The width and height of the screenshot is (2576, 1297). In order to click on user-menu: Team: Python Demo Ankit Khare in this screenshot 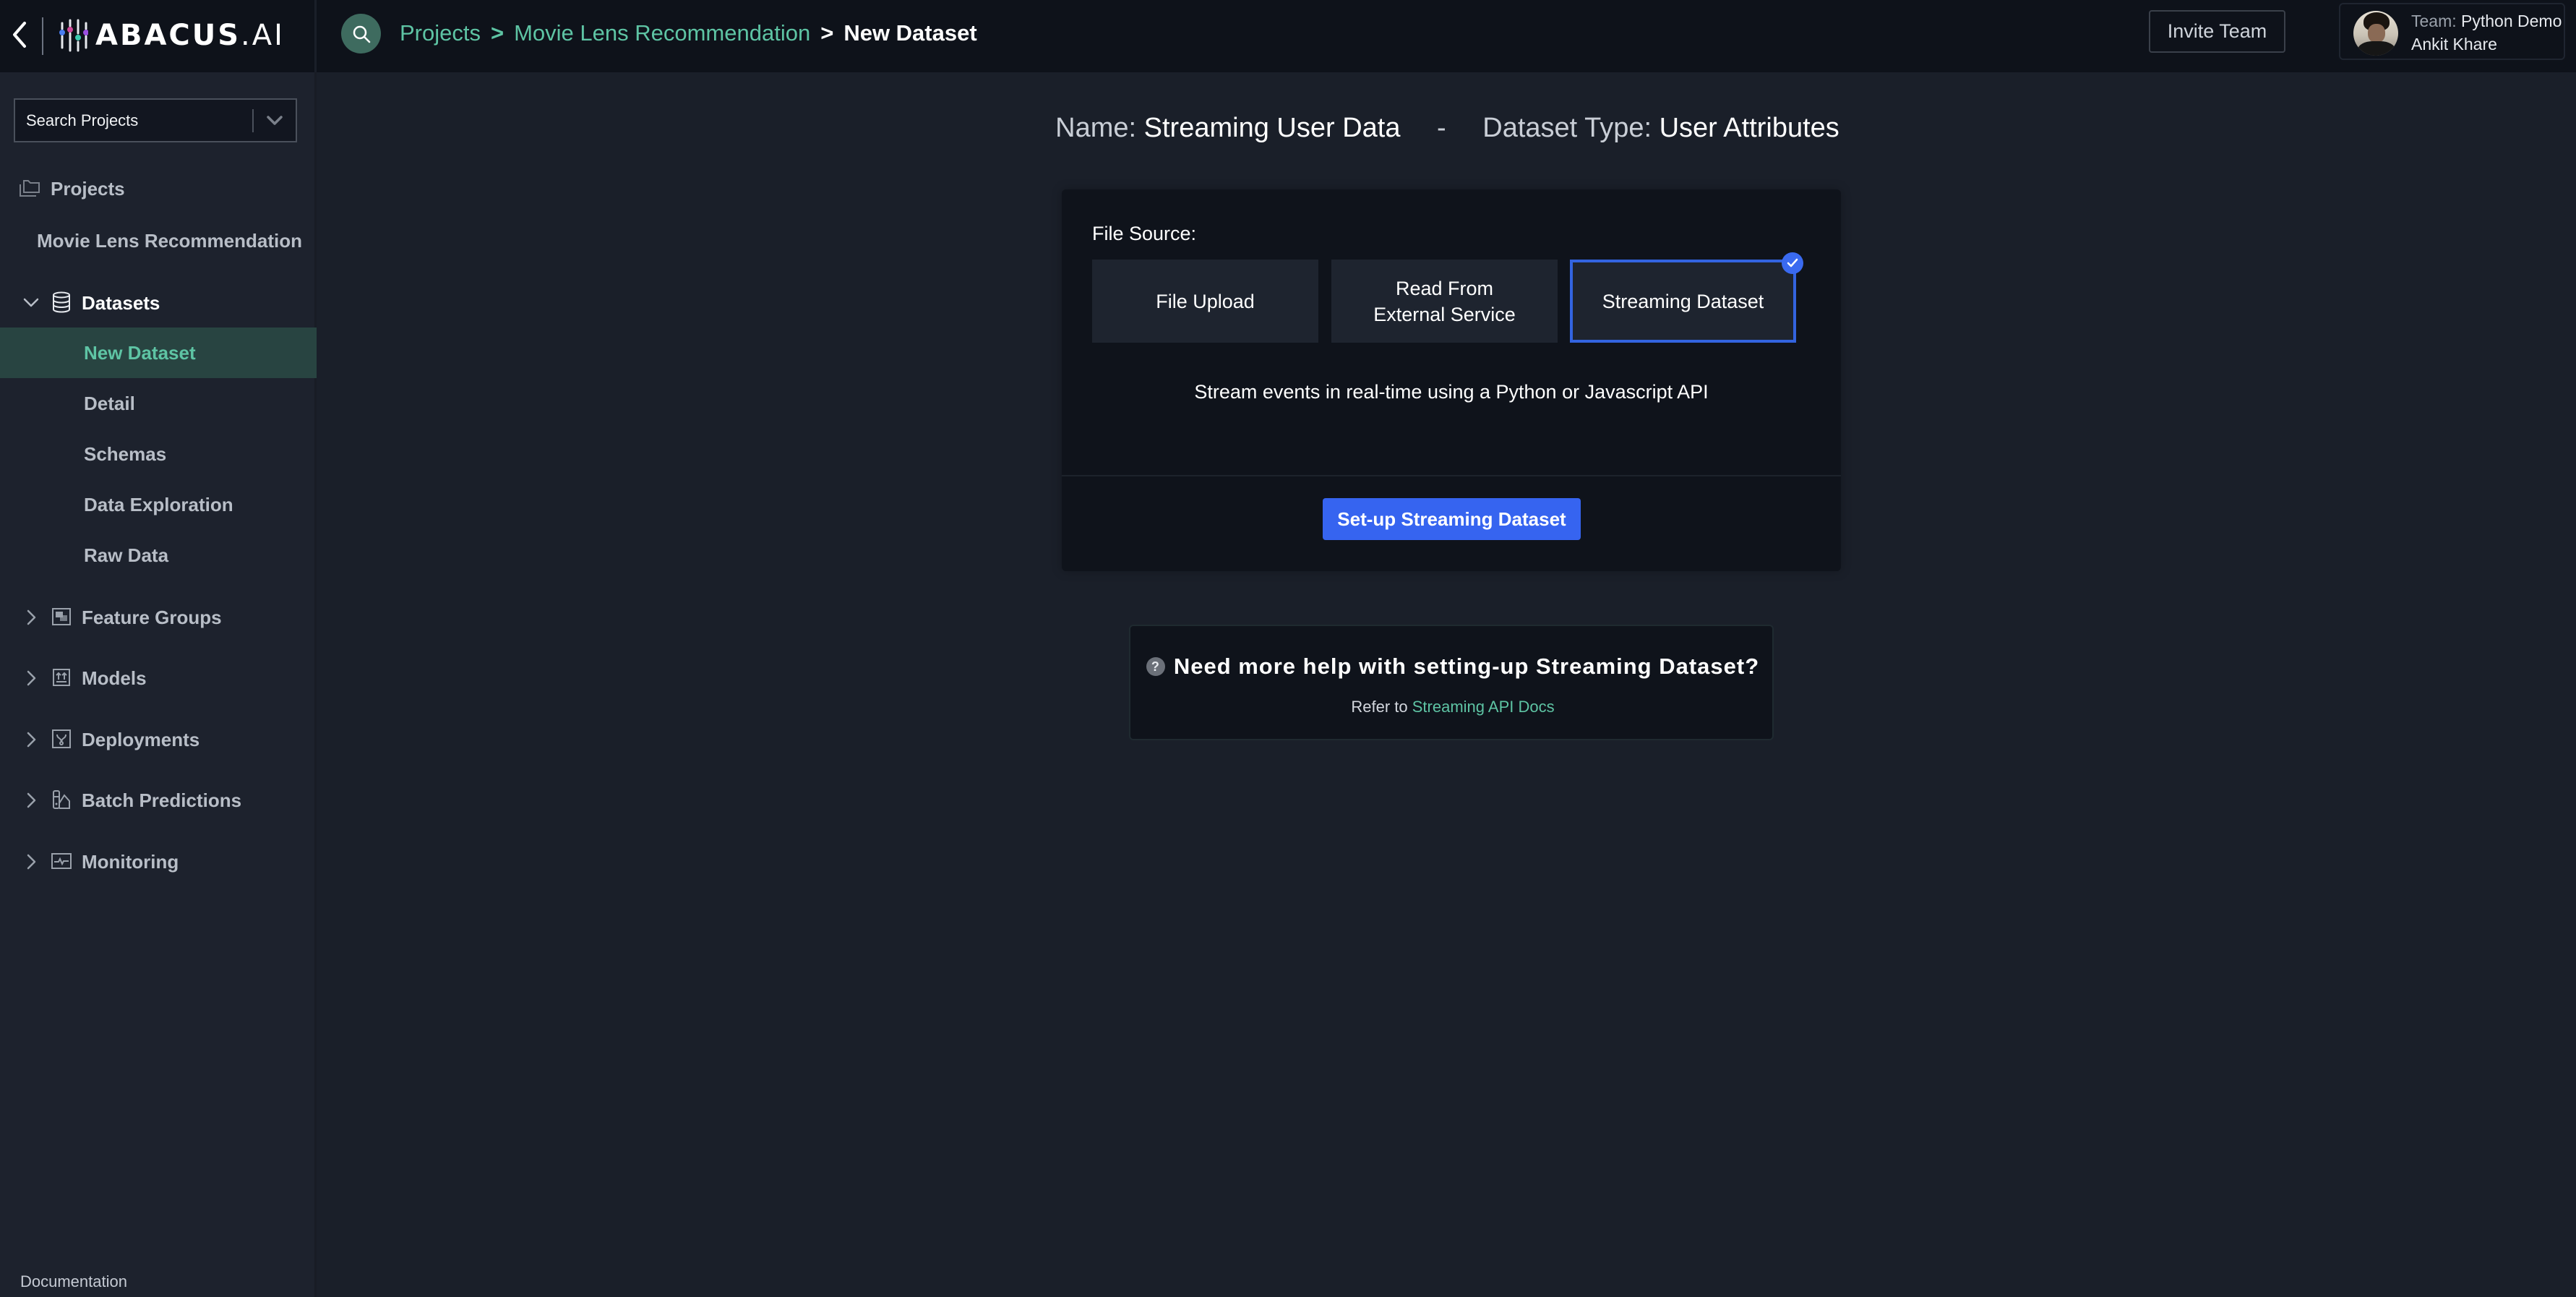, I will do `click(2452, 31)`.